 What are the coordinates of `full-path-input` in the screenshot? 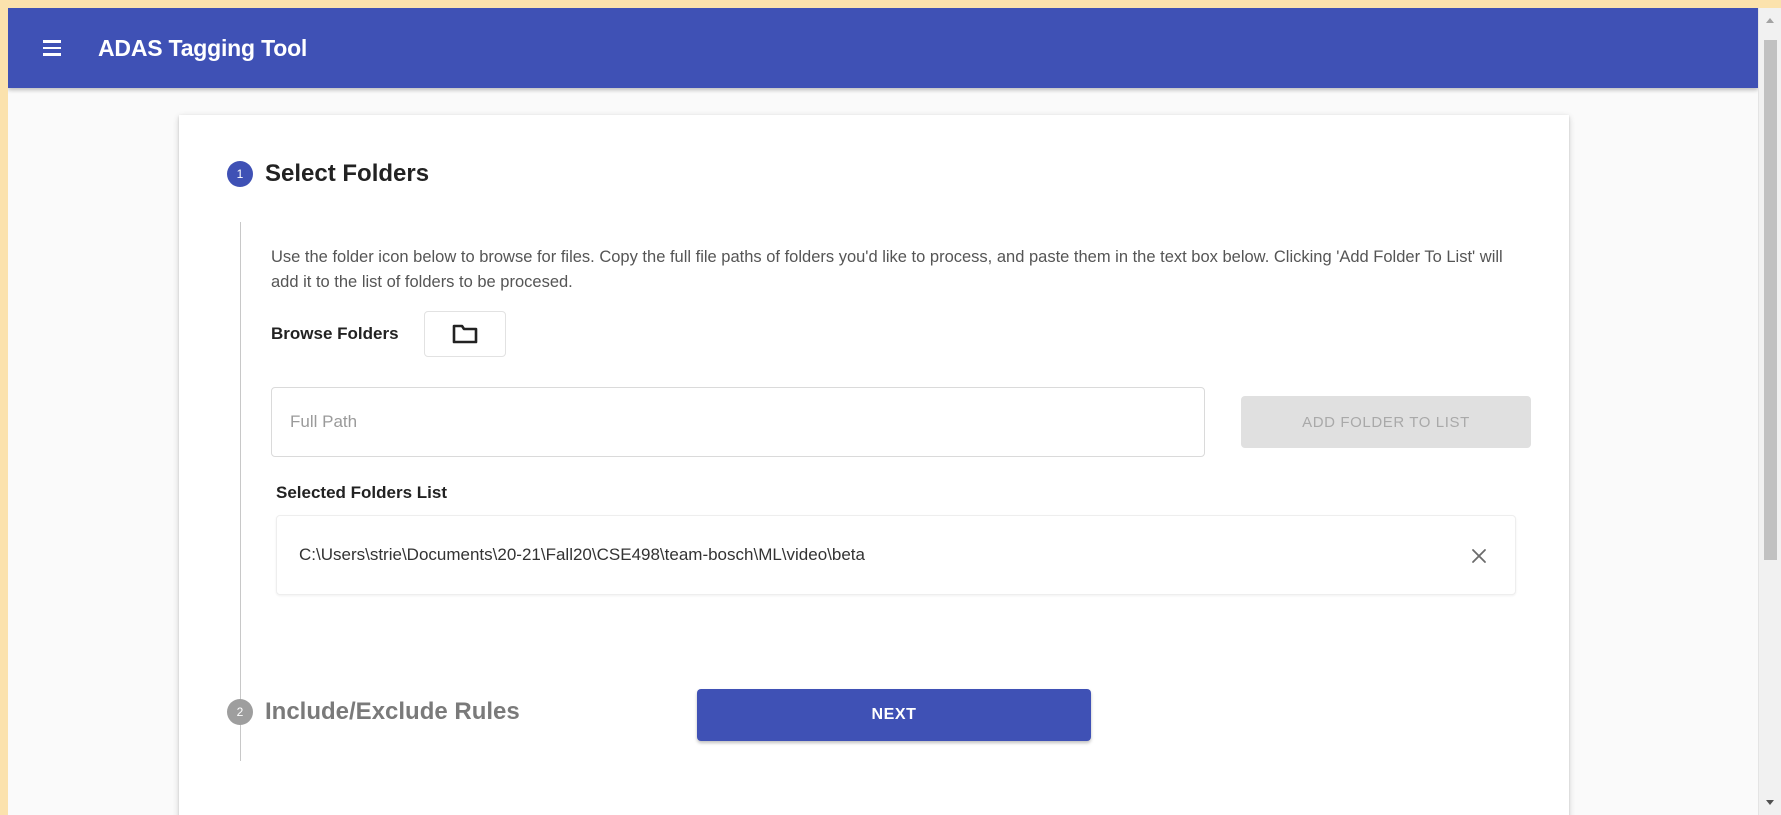 It's located at (738, 422).